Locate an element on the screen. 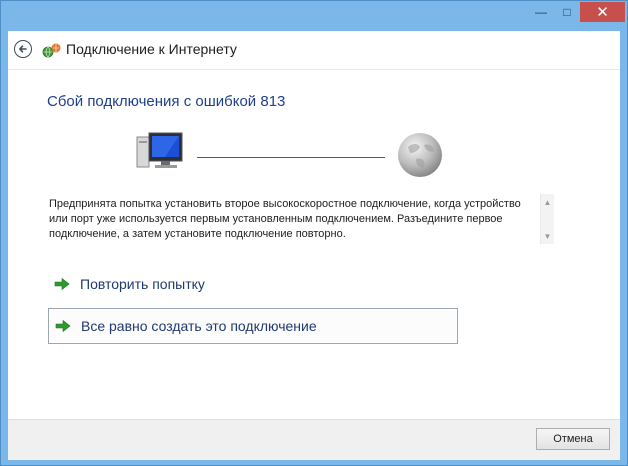  create-anyway-action: Все равно создать это подключение is located at coordinates (253, 326).